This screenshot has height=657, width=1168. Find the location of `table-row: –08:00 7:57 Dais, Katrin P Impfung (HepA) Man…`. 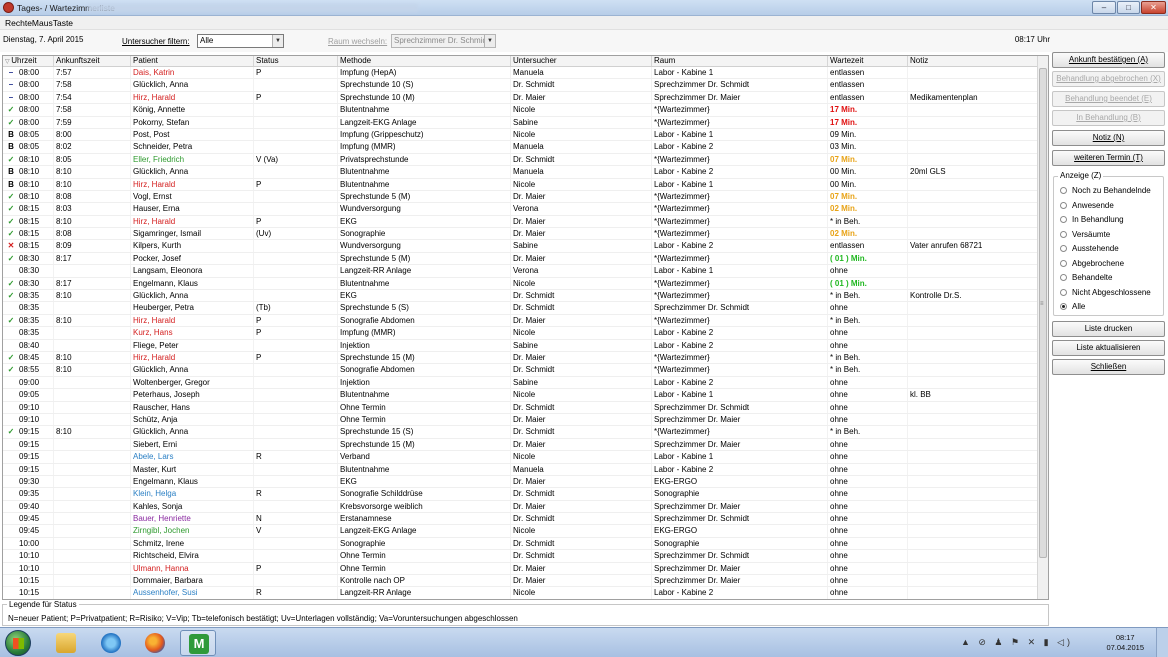

table-row: –08:00 7:57 Dais, Katrin P Impfung (HepA) Man… is located at coordinates (520, 73).